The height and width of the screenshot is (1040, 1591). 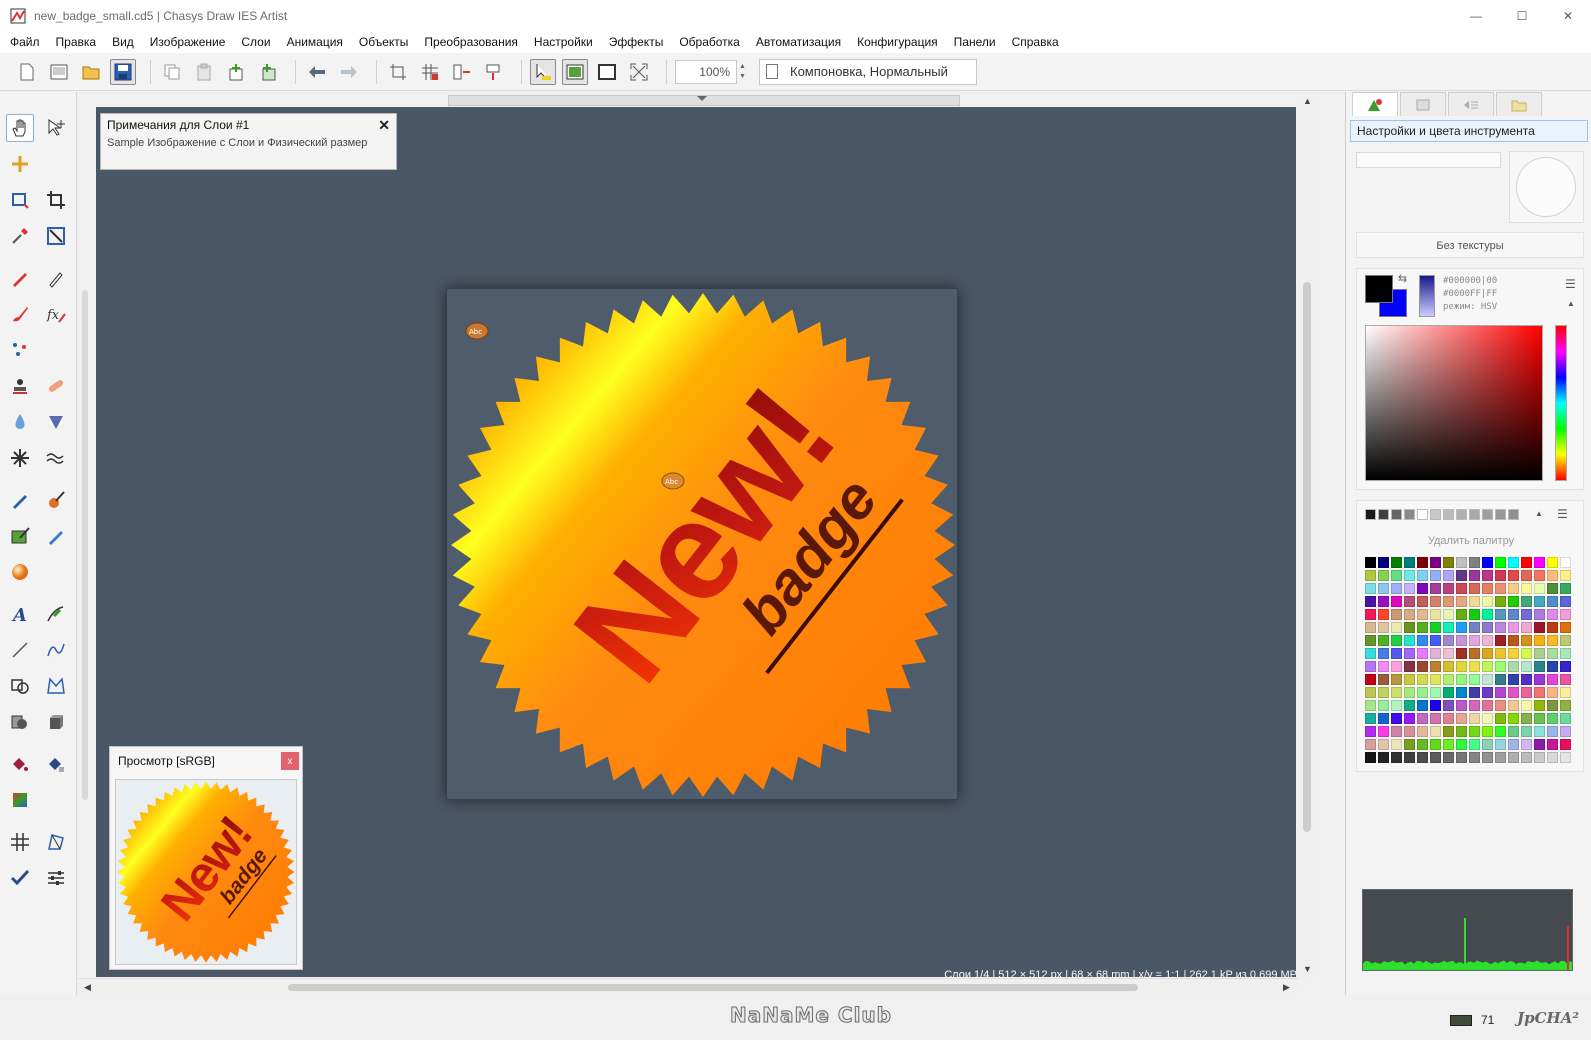 What do you see at coordinates (1379, 289) in the screenshot?
I see `foreground-color-swatch` at bounding box center [1379, 289].